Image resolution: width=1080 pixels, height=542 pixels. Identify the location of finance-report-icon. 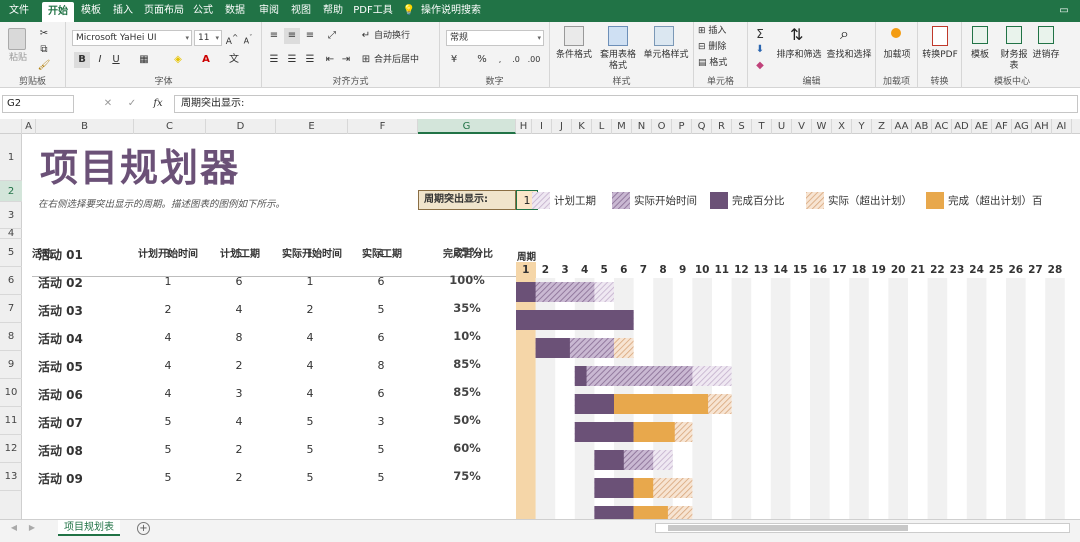
(1014, 35).